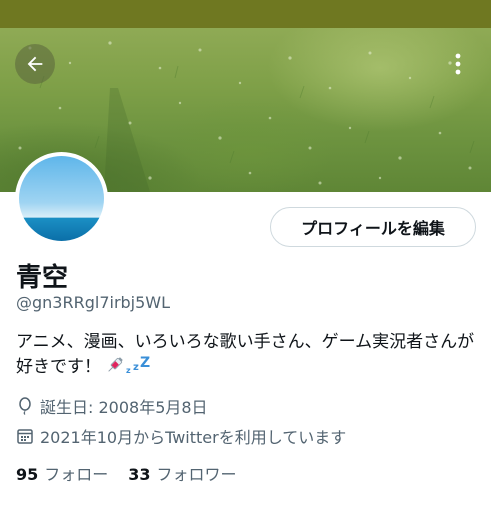 Image resolution: width=491 pixels, height=512 pixels. What do you see at coordinates (245, 14) in the screenshot?
I see `status-bar` at bounding box center [245, 14].